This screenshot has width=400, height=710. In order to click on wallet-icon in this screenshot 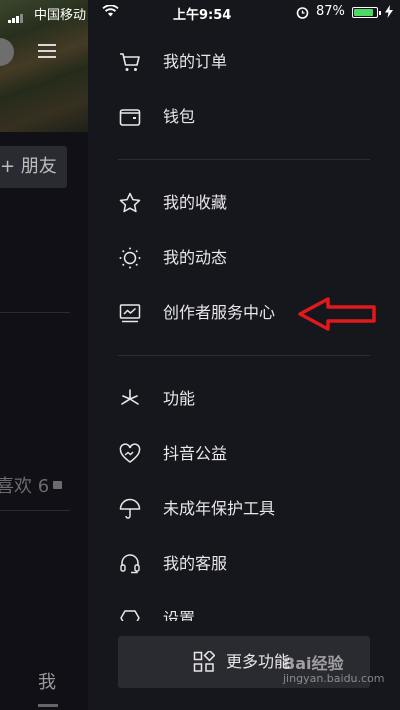, I will do `click(130, 117)`.